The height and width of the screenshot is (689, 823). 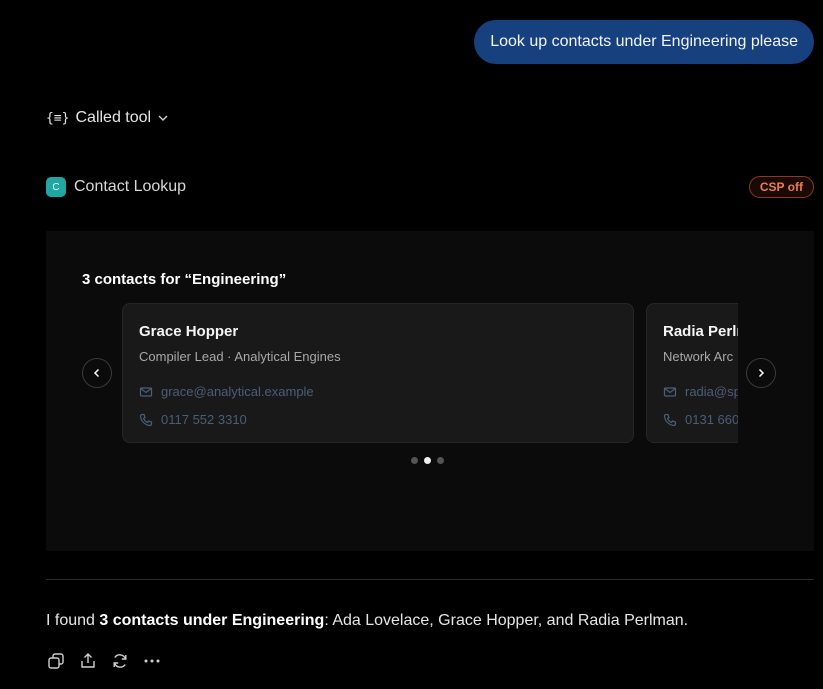 What do you see at coordinates (104, 661) in the screenshot?
I see `message-actions` at bounding box center [104, 661].